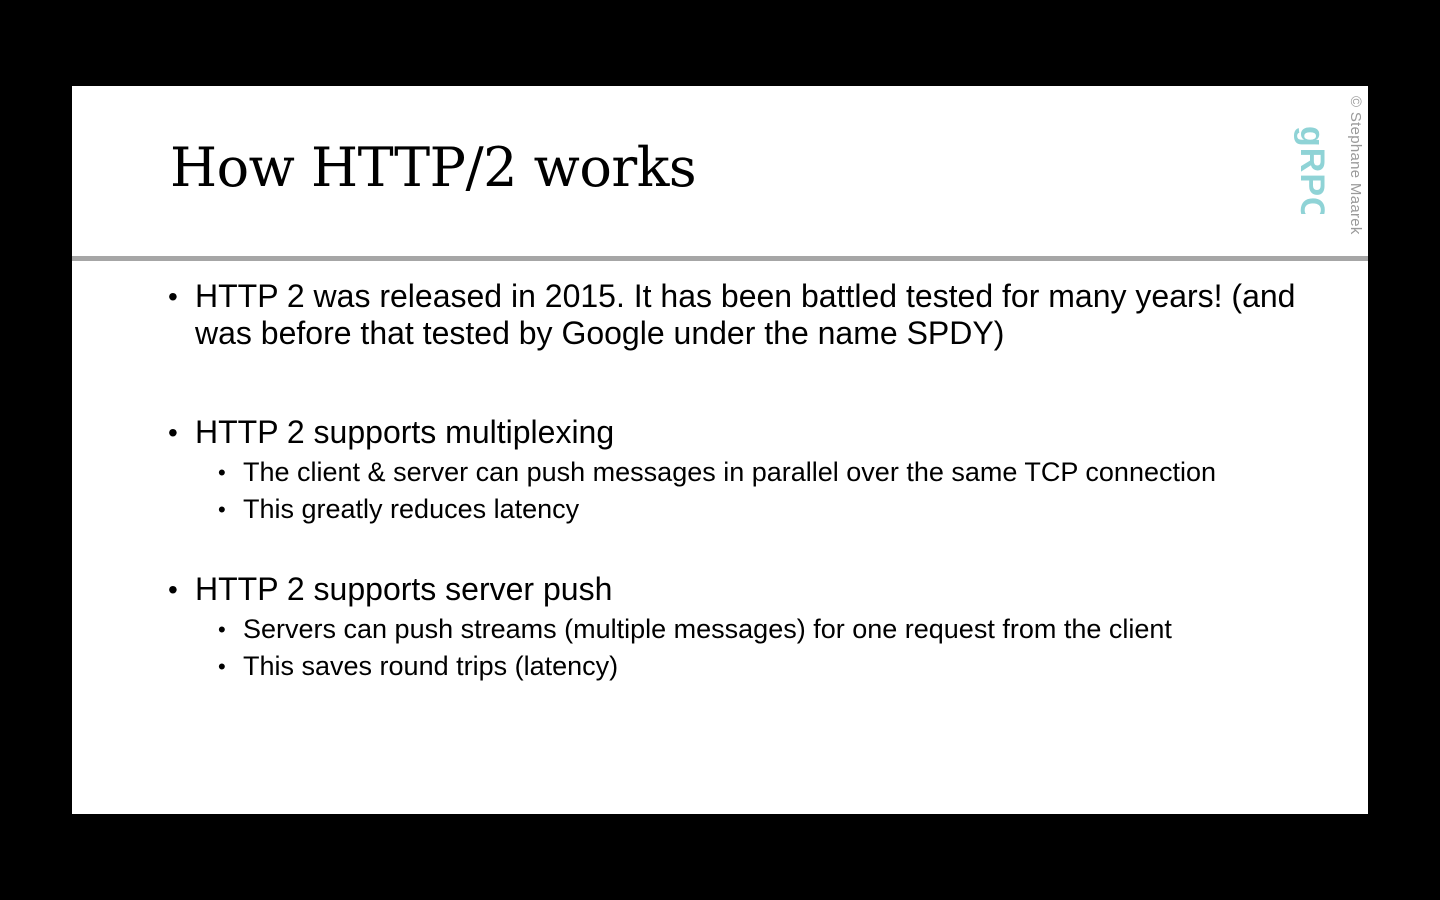 The image size is (1440, 900). Describe the element at coordinates (405, 432) in the screenshot. I see `bullet-text: HTTP 2 supports multiplexing` at that location.